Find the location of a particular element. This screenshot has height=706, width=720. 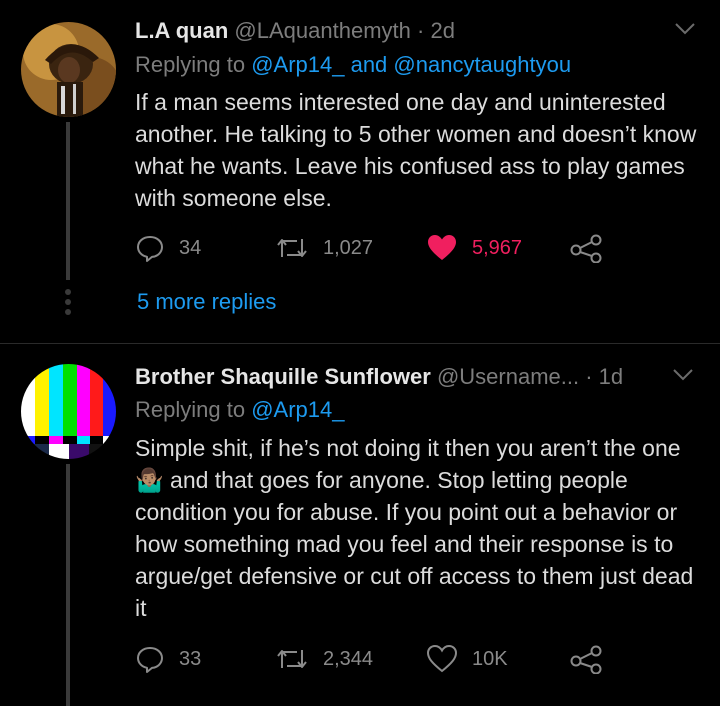

replying-to-users: @Arp14_ is located at coordinates (297, 409).